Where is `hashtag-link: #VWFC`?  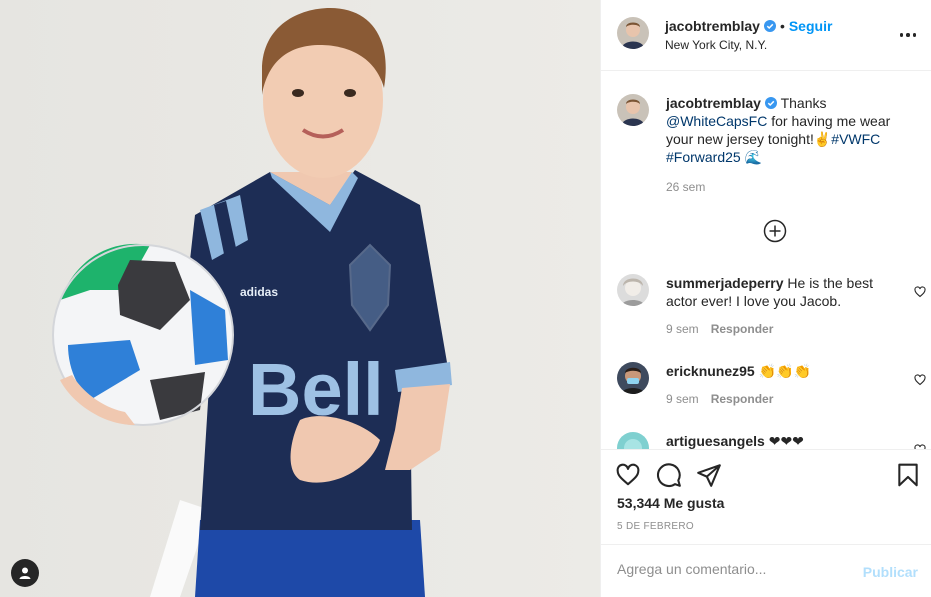
hashtag-link: #VWFC is located at coordinates (855, 139).